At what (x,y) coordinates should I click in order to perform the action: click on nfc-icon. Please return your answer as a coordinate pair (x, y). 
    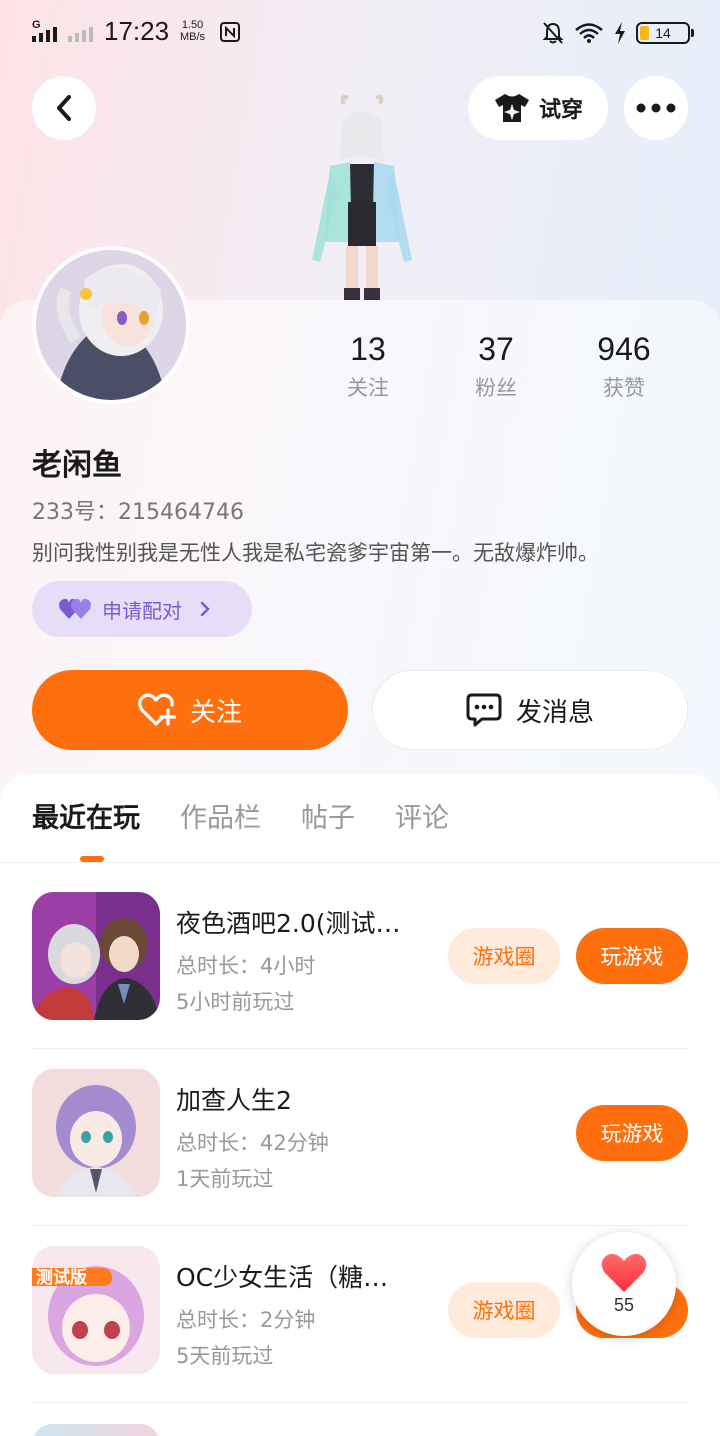
    Looking at the image, I should click on (230, 32).